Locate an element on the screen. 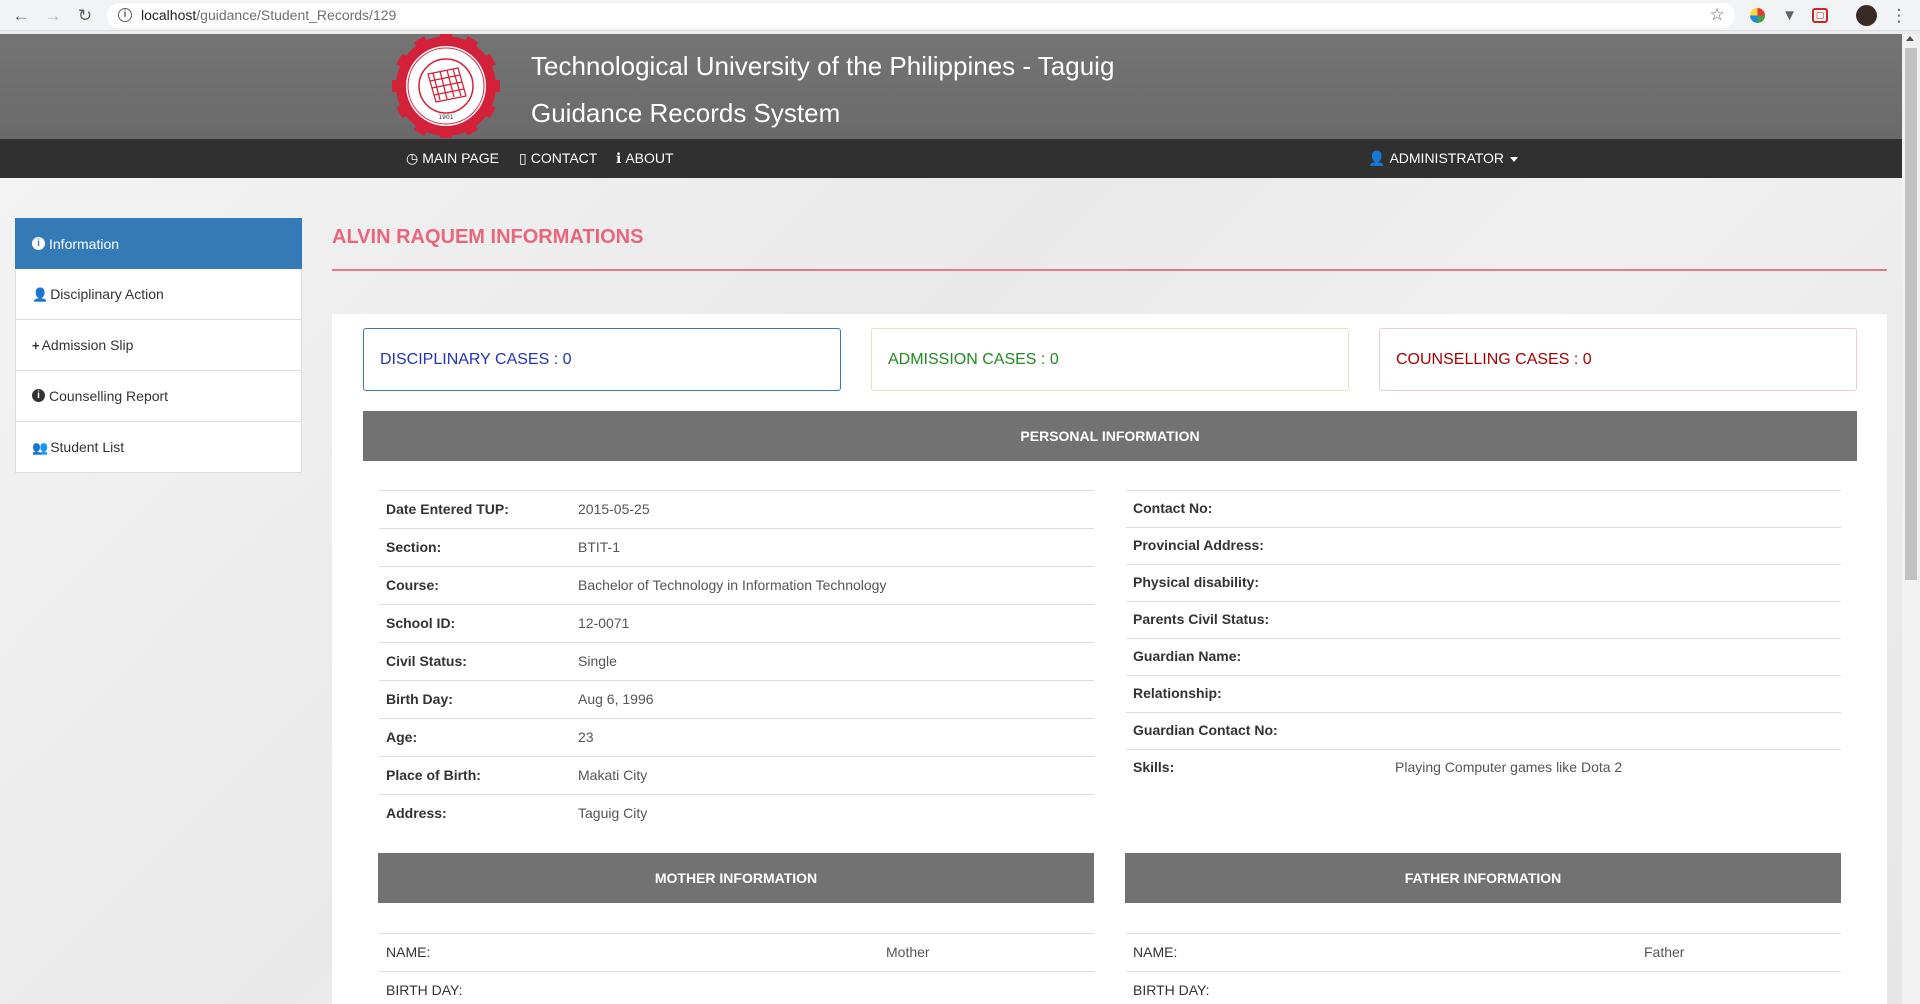 The height and width of the screenshot is (1004, 1920). svg-text: 1901 is located at coordinates (445, 117).